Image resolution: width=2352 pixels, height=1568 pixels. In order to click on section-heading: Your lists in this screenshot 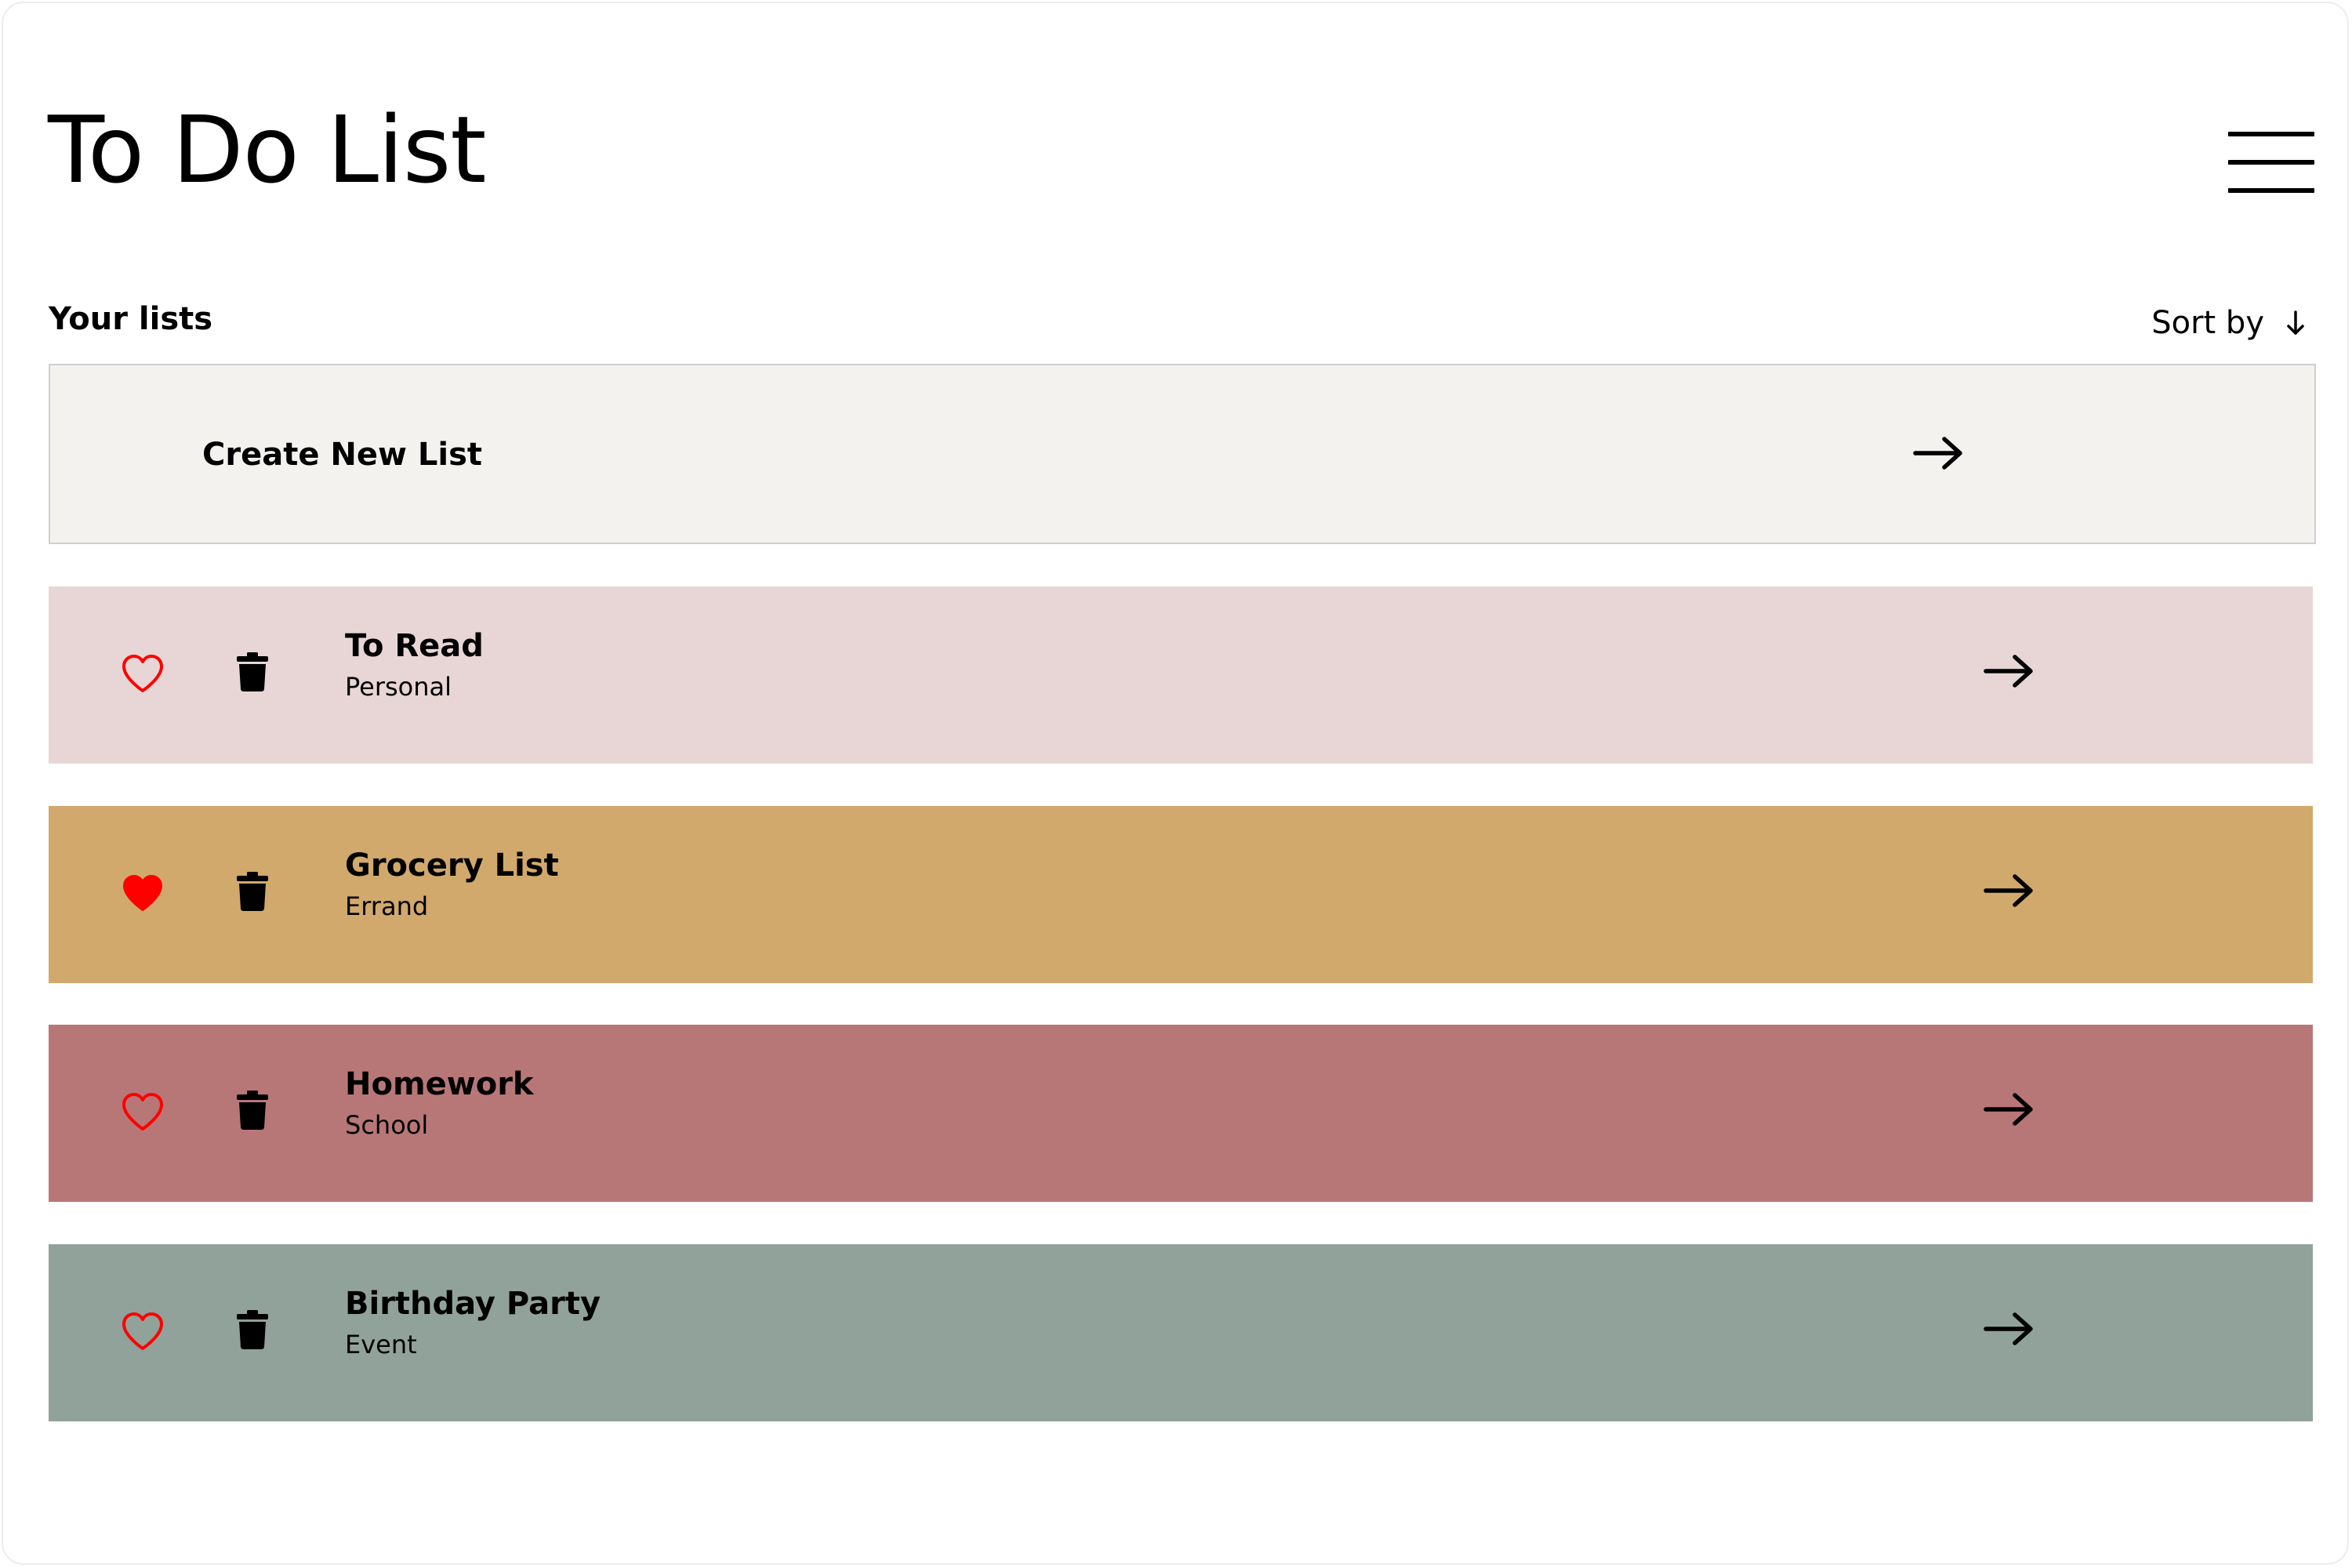, I will do `click(131, 319)`.